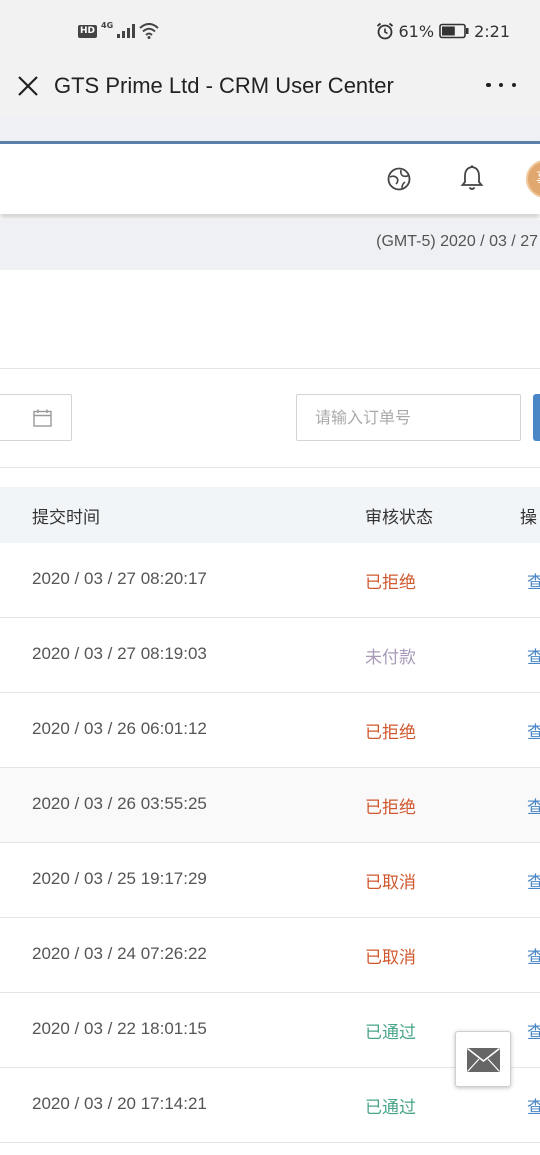 The height and width of the screenshot is (1155, 540). Describe the element at coordinates (384, 31) in the screenshot. I see `alarm-icon` at that location.